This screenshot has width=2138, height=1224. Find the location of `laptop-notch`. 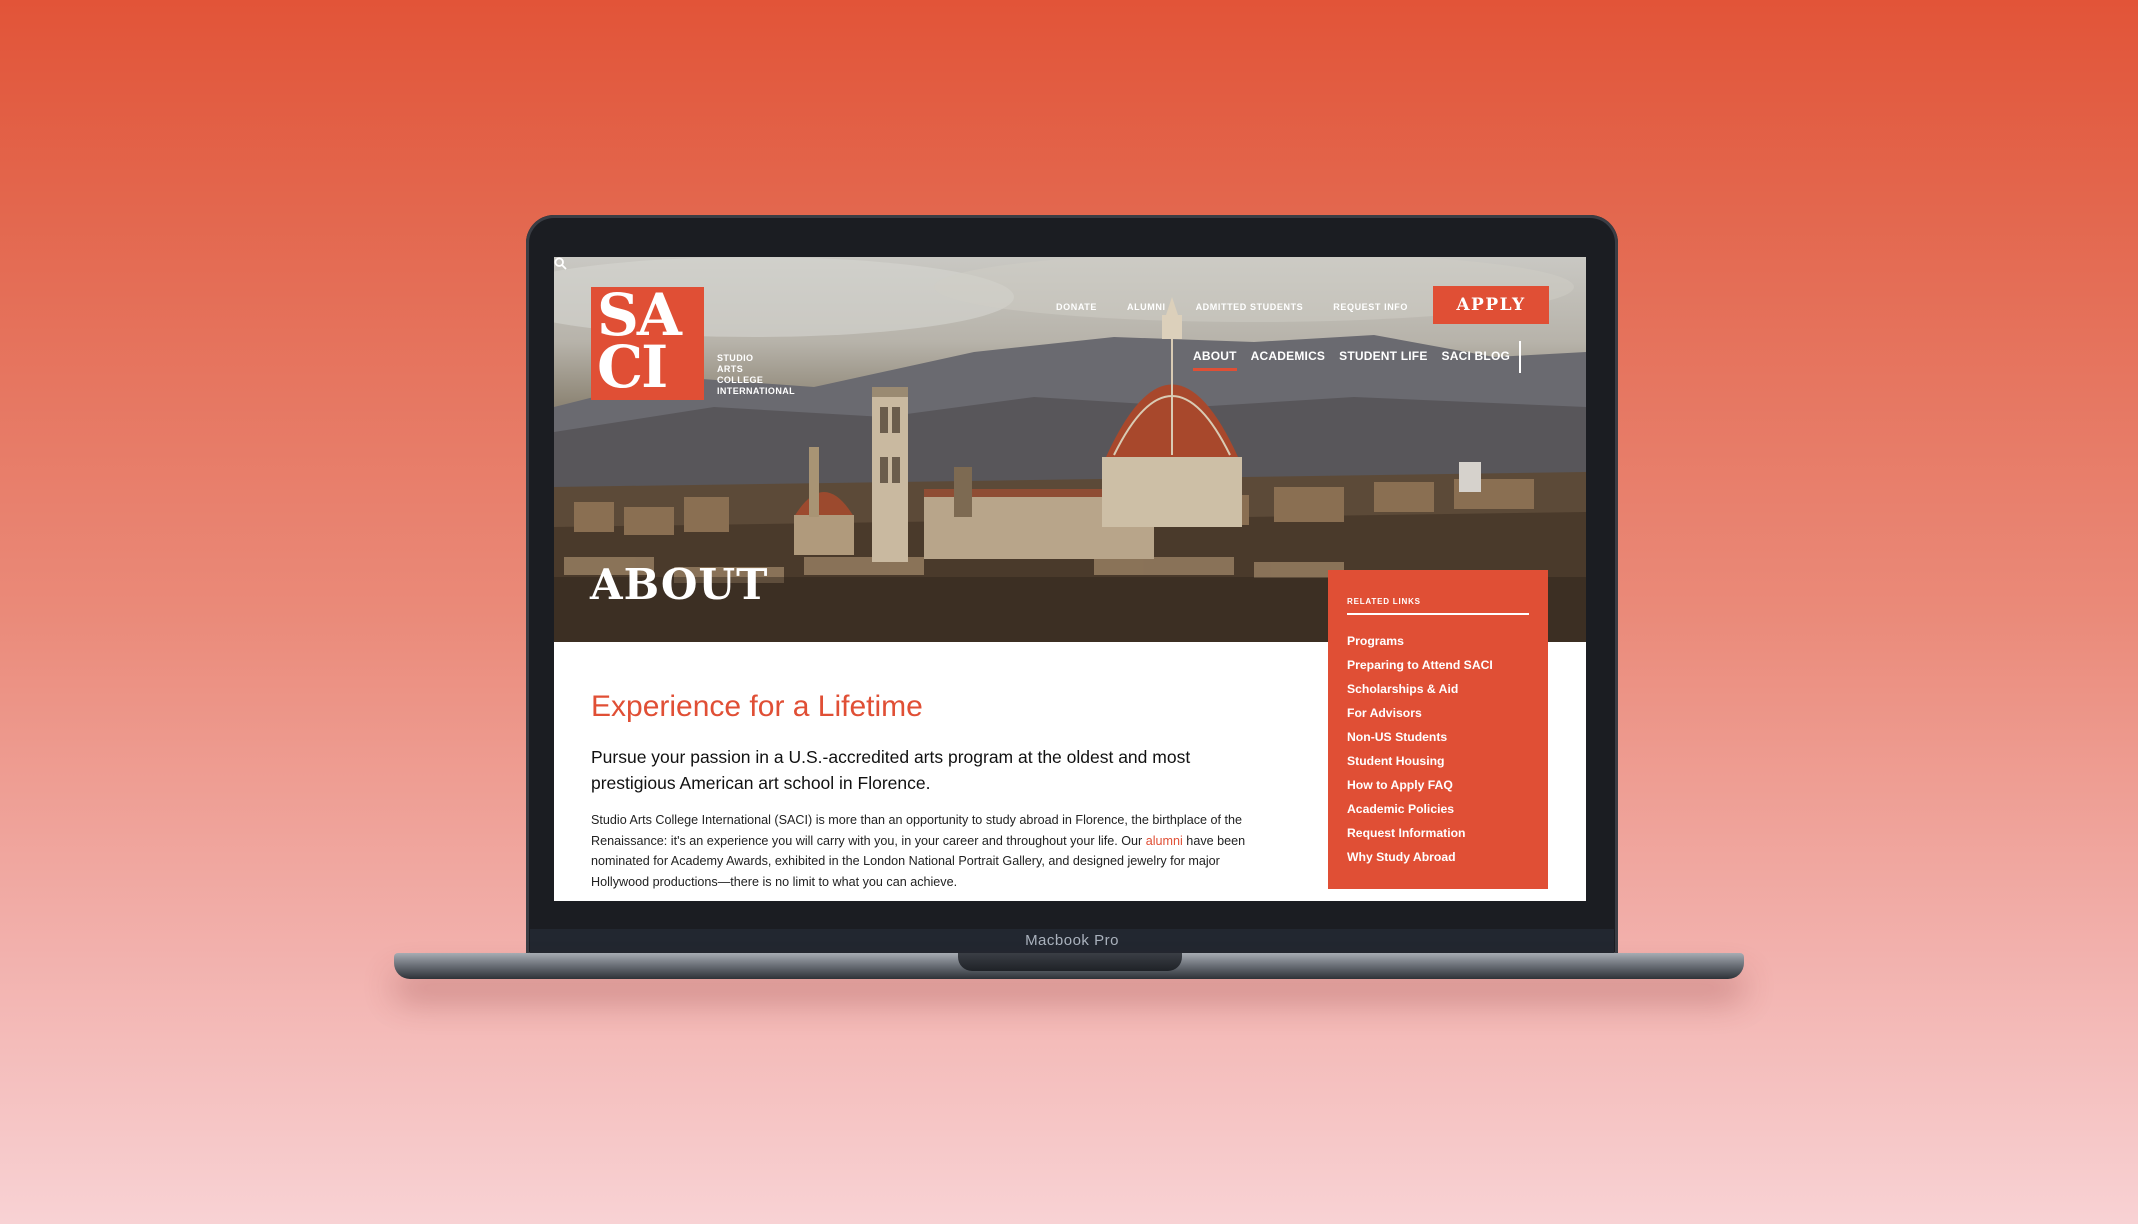

laptop-notch is located at coordinates (1070, 962).